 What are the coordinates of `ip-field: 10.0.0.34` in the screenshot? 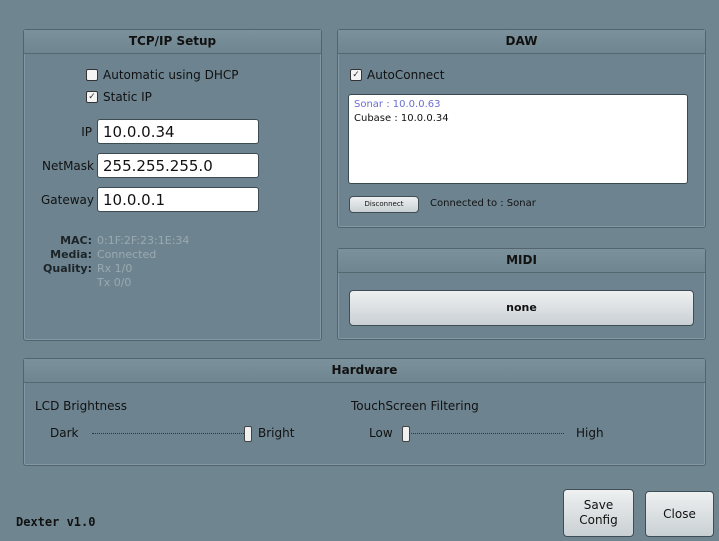 It's located at (178, 131).